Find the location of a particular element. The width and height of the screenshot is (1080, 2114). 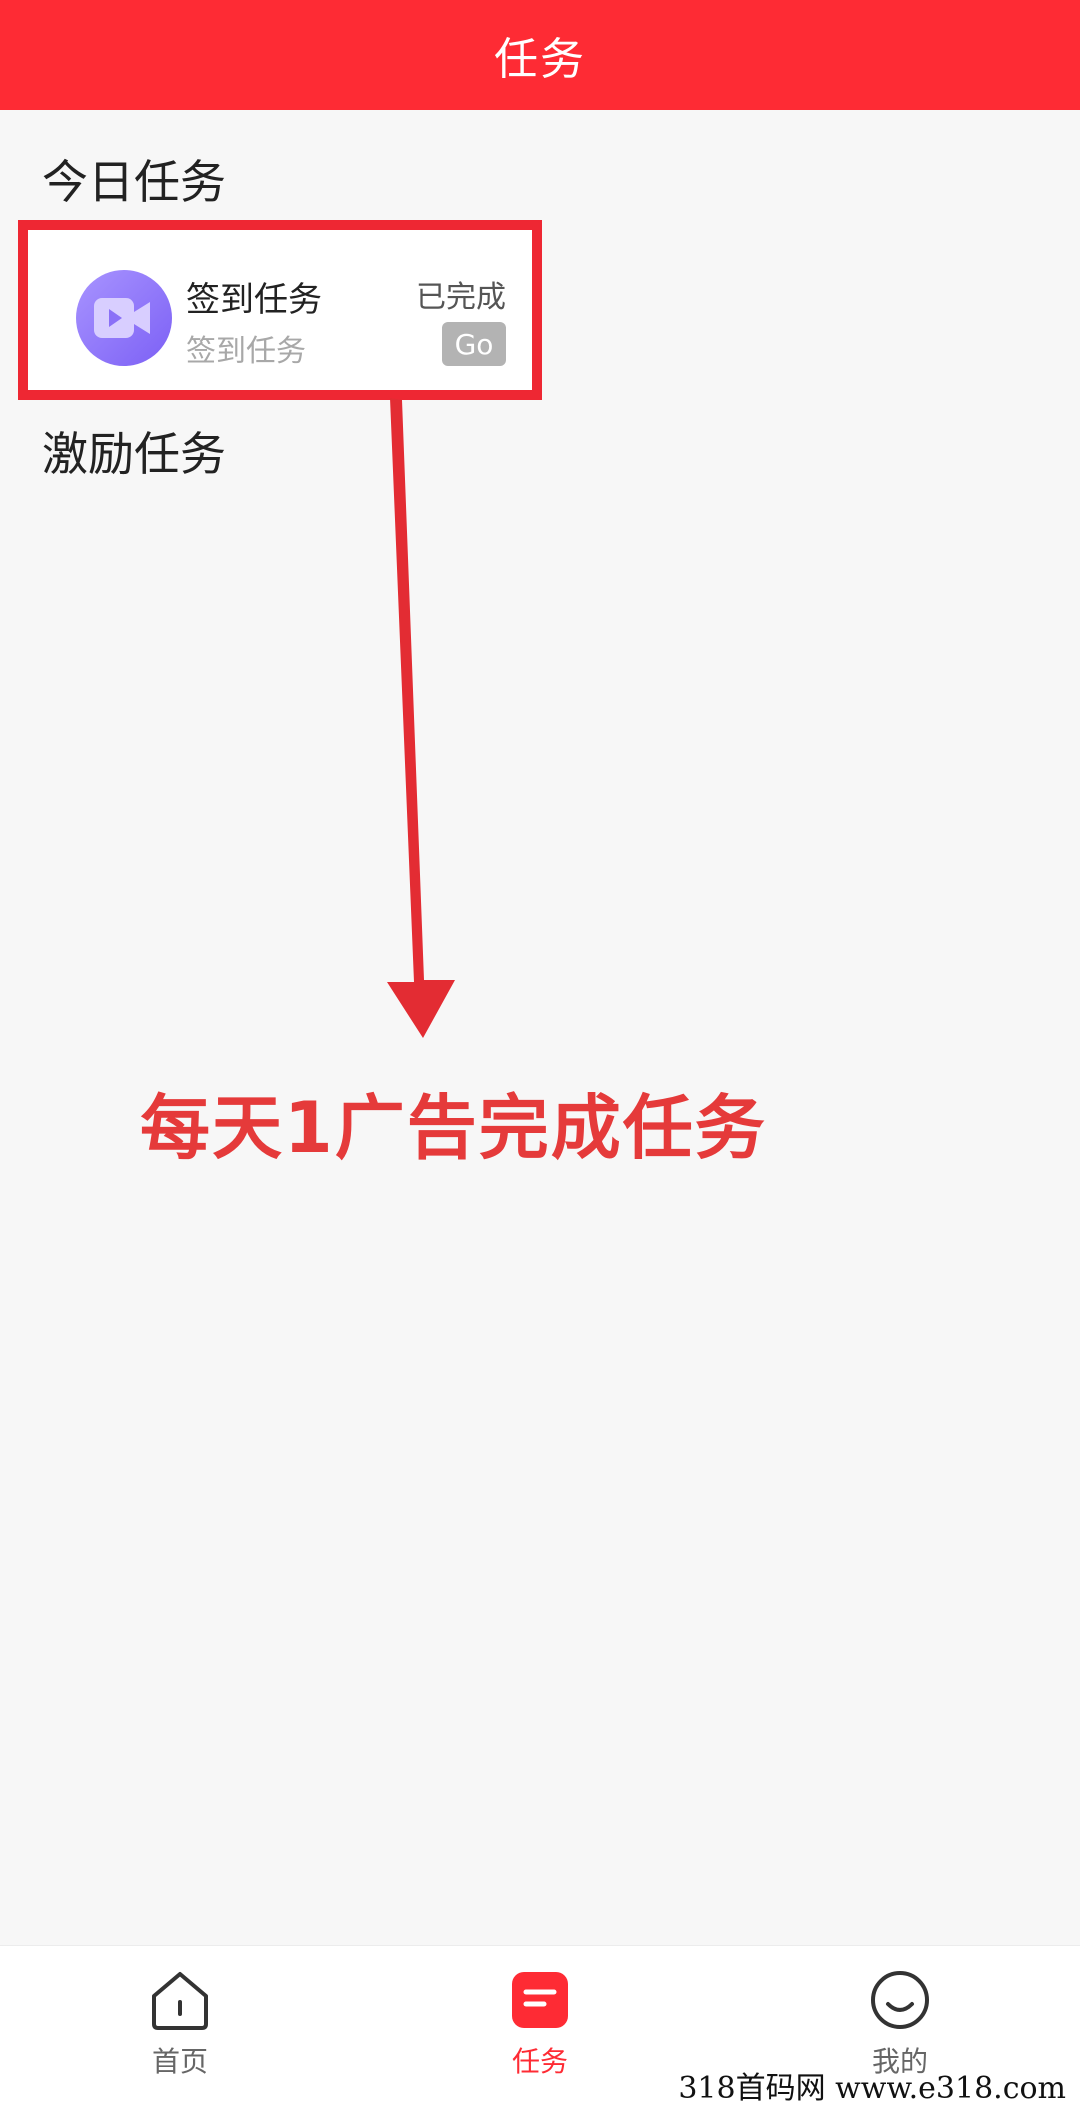

watermark: 318首码网 www.e318.com is located at coordinates (872, 2088).